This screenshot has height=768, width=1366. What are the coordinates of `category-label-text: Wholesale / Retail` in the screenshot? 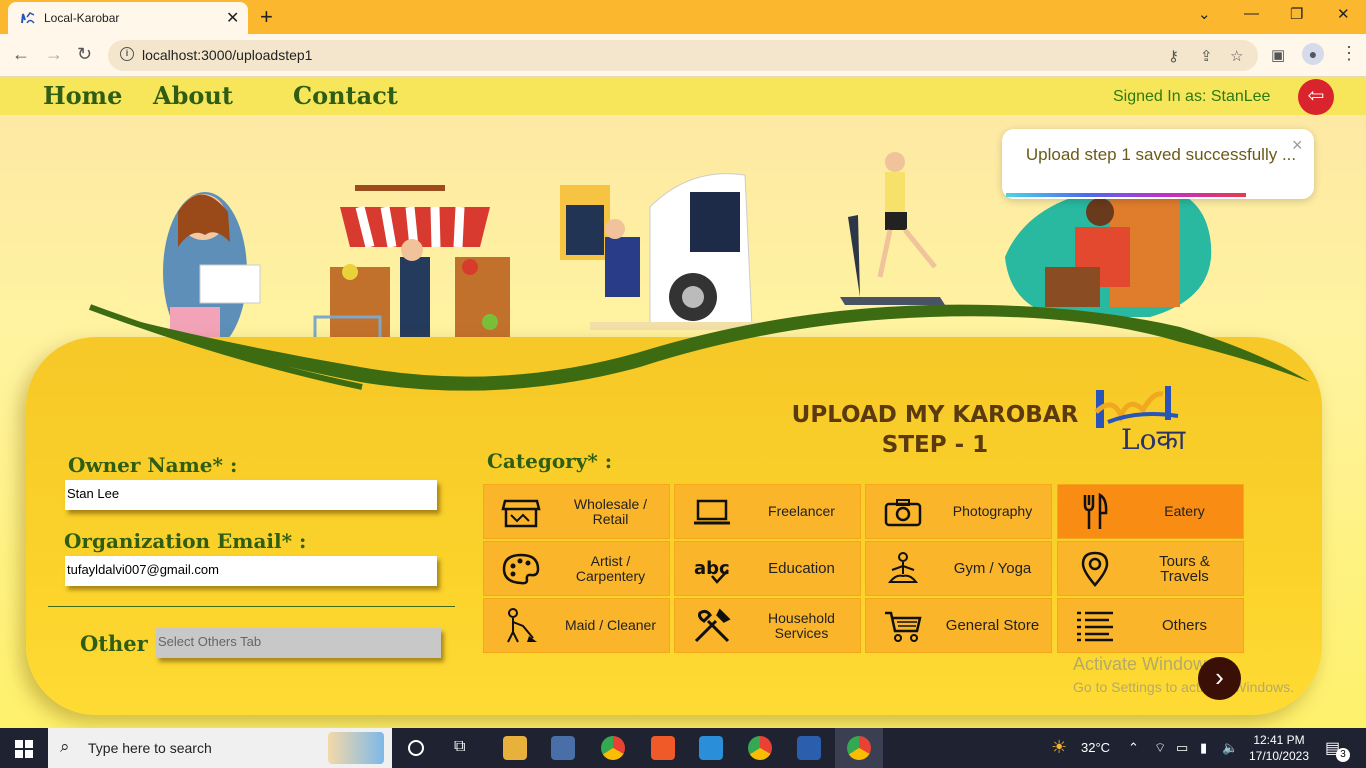 It's located at (610, 511).